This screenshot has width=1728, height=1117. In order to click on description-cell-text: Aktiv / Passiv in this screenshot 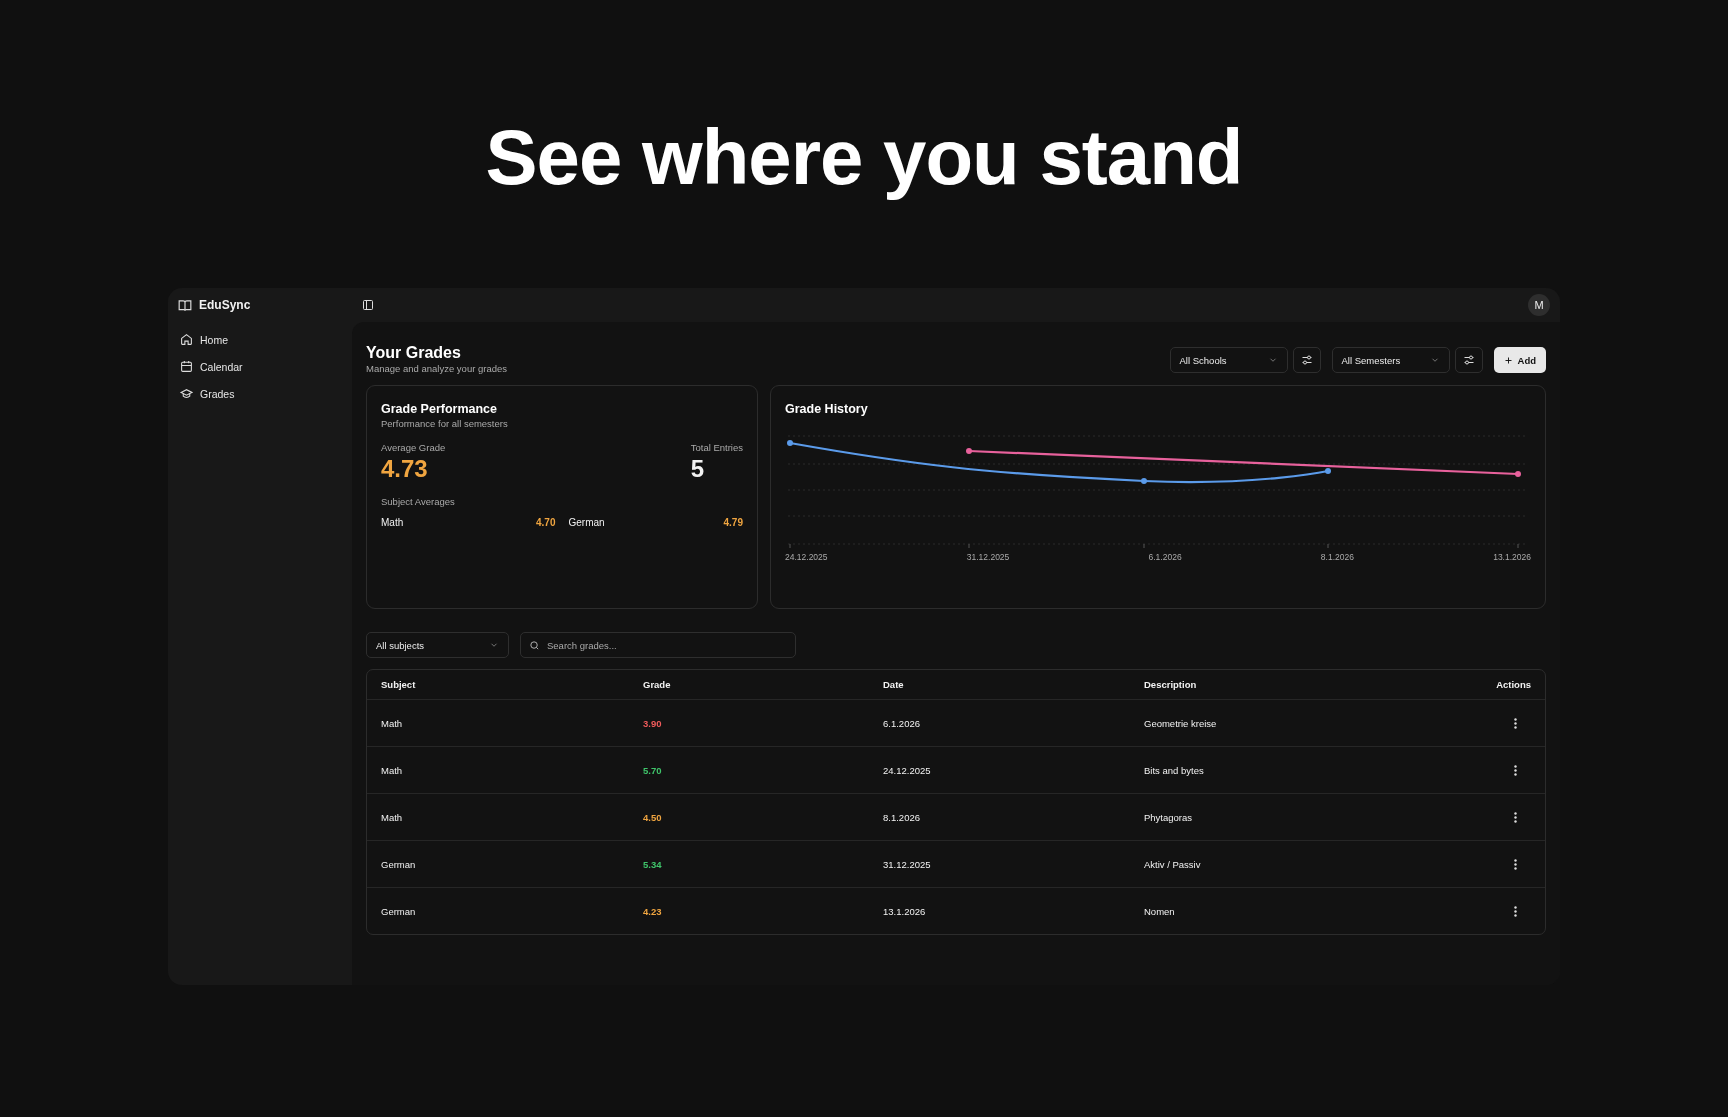, I will do `click(1173, 864)`.